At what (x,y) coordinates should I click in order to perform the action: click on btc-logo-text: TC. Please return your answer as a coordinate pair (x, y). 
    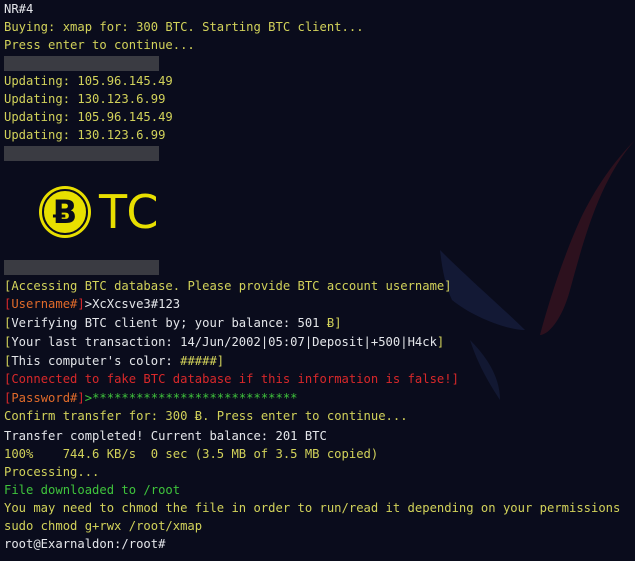
    Looking at the image, I should click on (130, 212).